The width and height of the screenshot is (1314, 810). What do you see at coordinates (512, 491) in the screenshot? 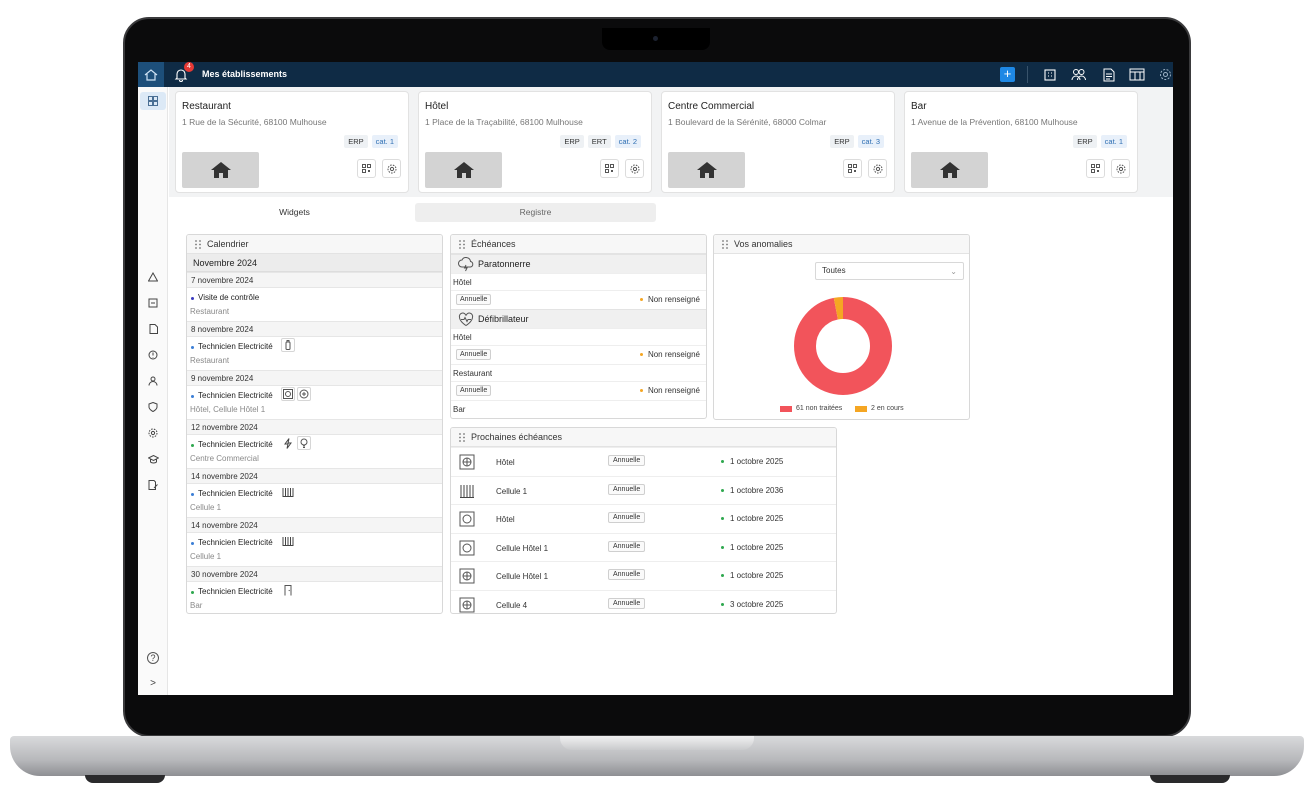
I see `item-name: Cellule 1` at bounding box center [512, 491].